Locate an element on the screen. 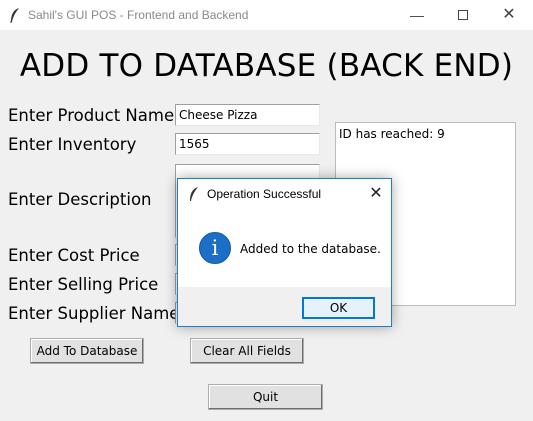  output-text: ID has reached: 9 is located at coordinates (392, 134).